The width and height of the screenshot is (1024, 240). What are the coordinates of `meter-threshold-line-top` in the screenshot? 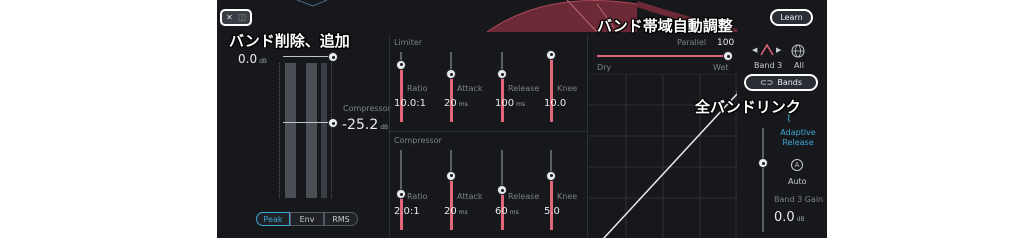 It's located at (307, 56).